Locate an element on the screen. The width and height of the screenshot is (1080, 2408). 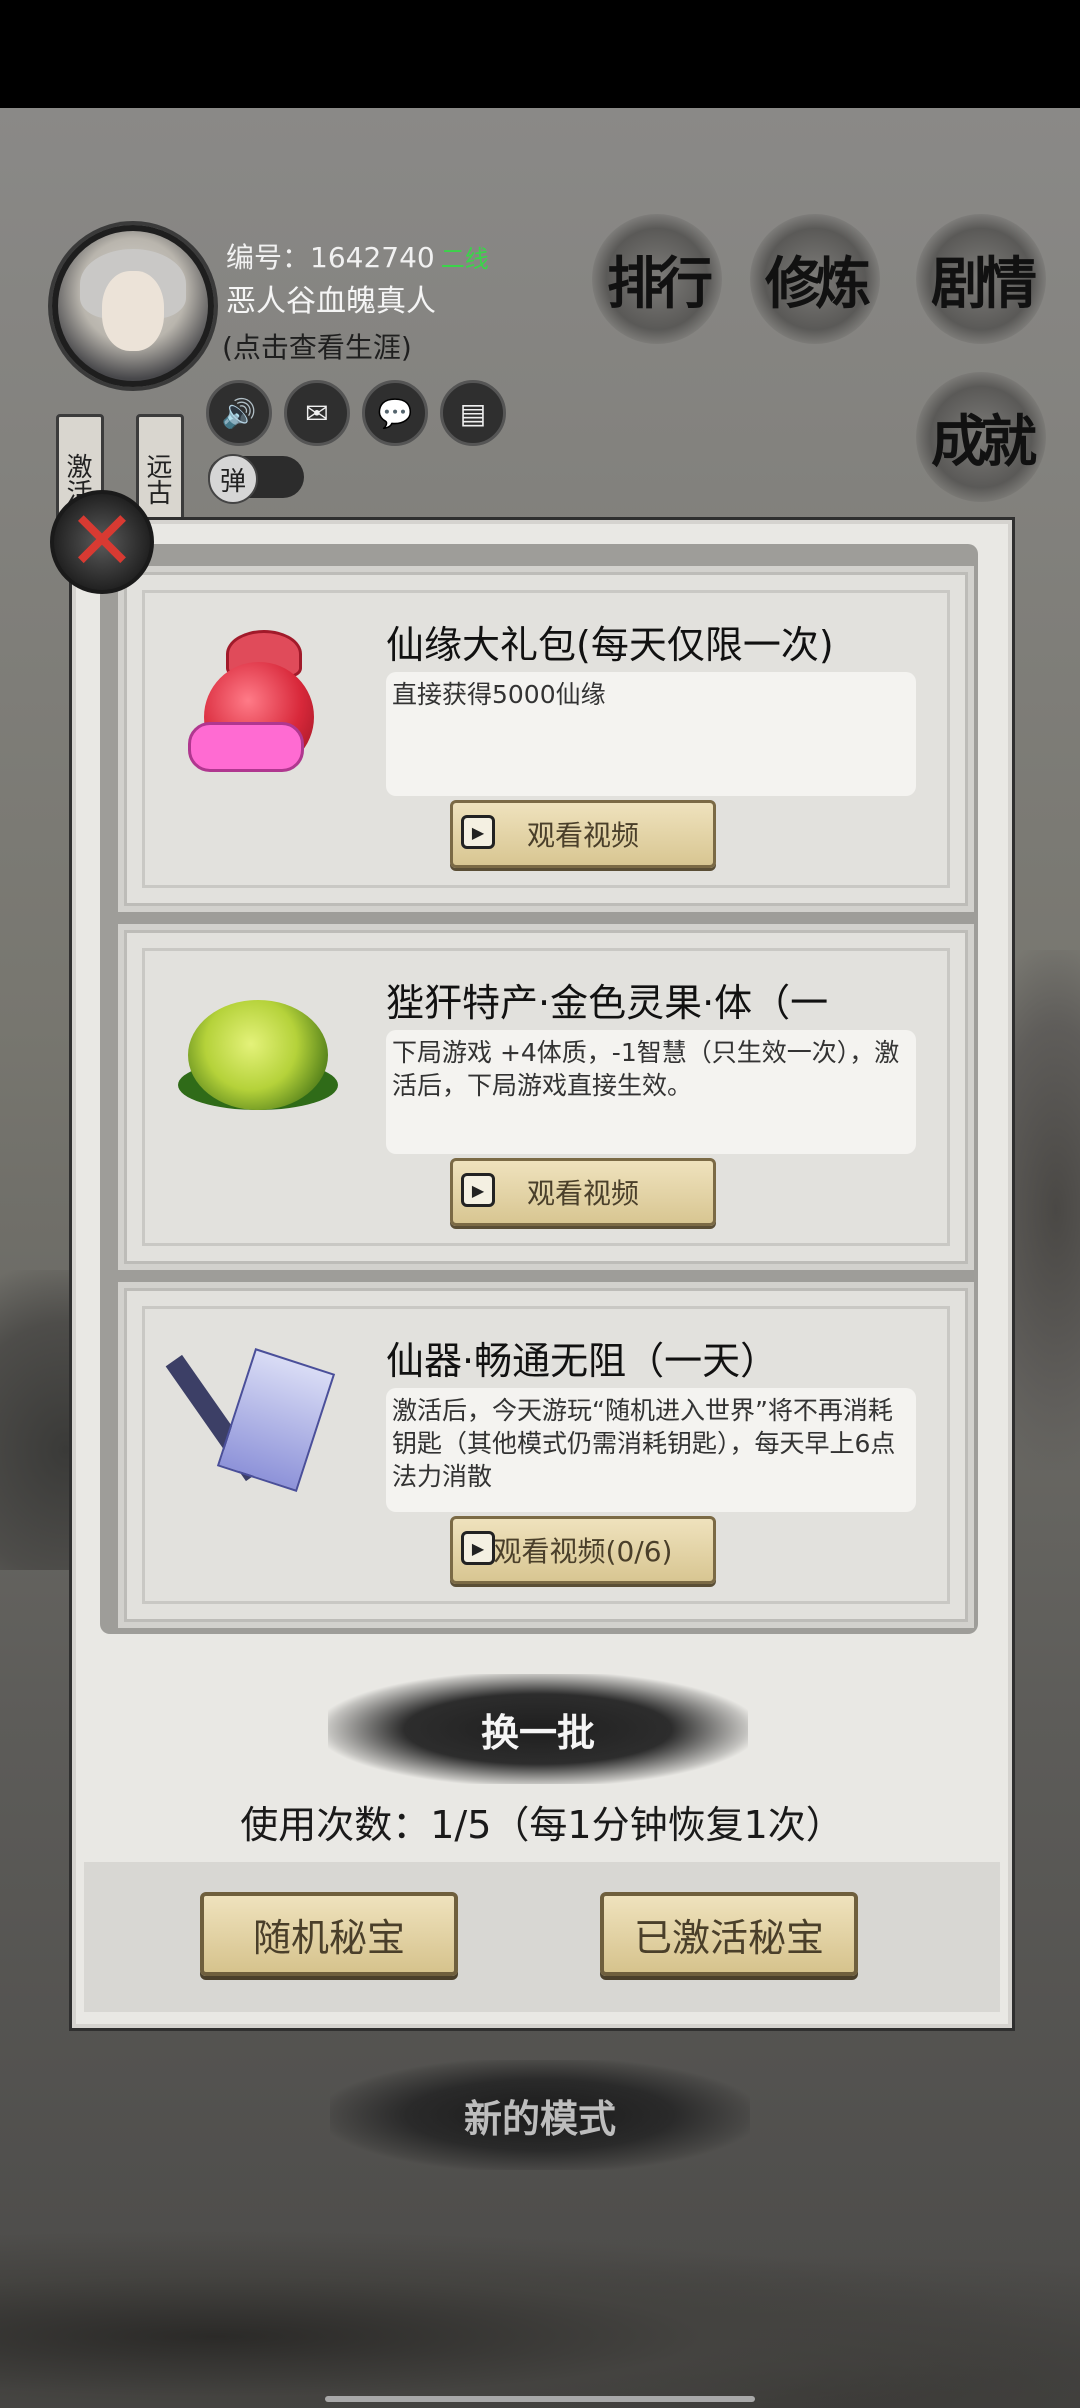
avatar-face is located at coordinates (133, 311).